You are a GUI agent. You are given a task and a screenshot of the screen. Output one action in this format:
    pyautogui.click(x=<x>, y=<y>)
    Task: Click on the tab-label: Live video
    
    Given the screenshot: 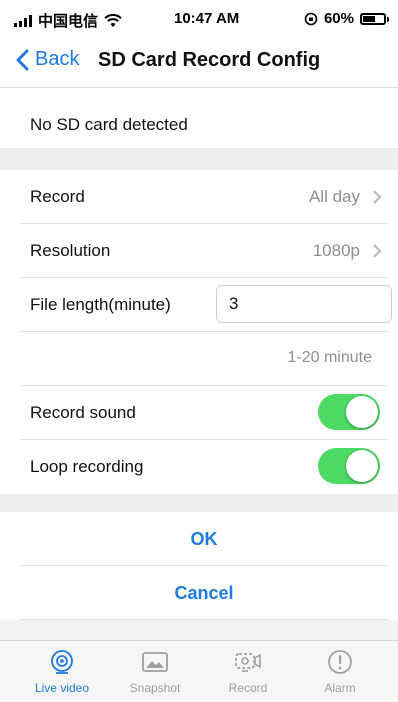 What is the action you would take?
    pyautogui.click(x=62, y=688)
    